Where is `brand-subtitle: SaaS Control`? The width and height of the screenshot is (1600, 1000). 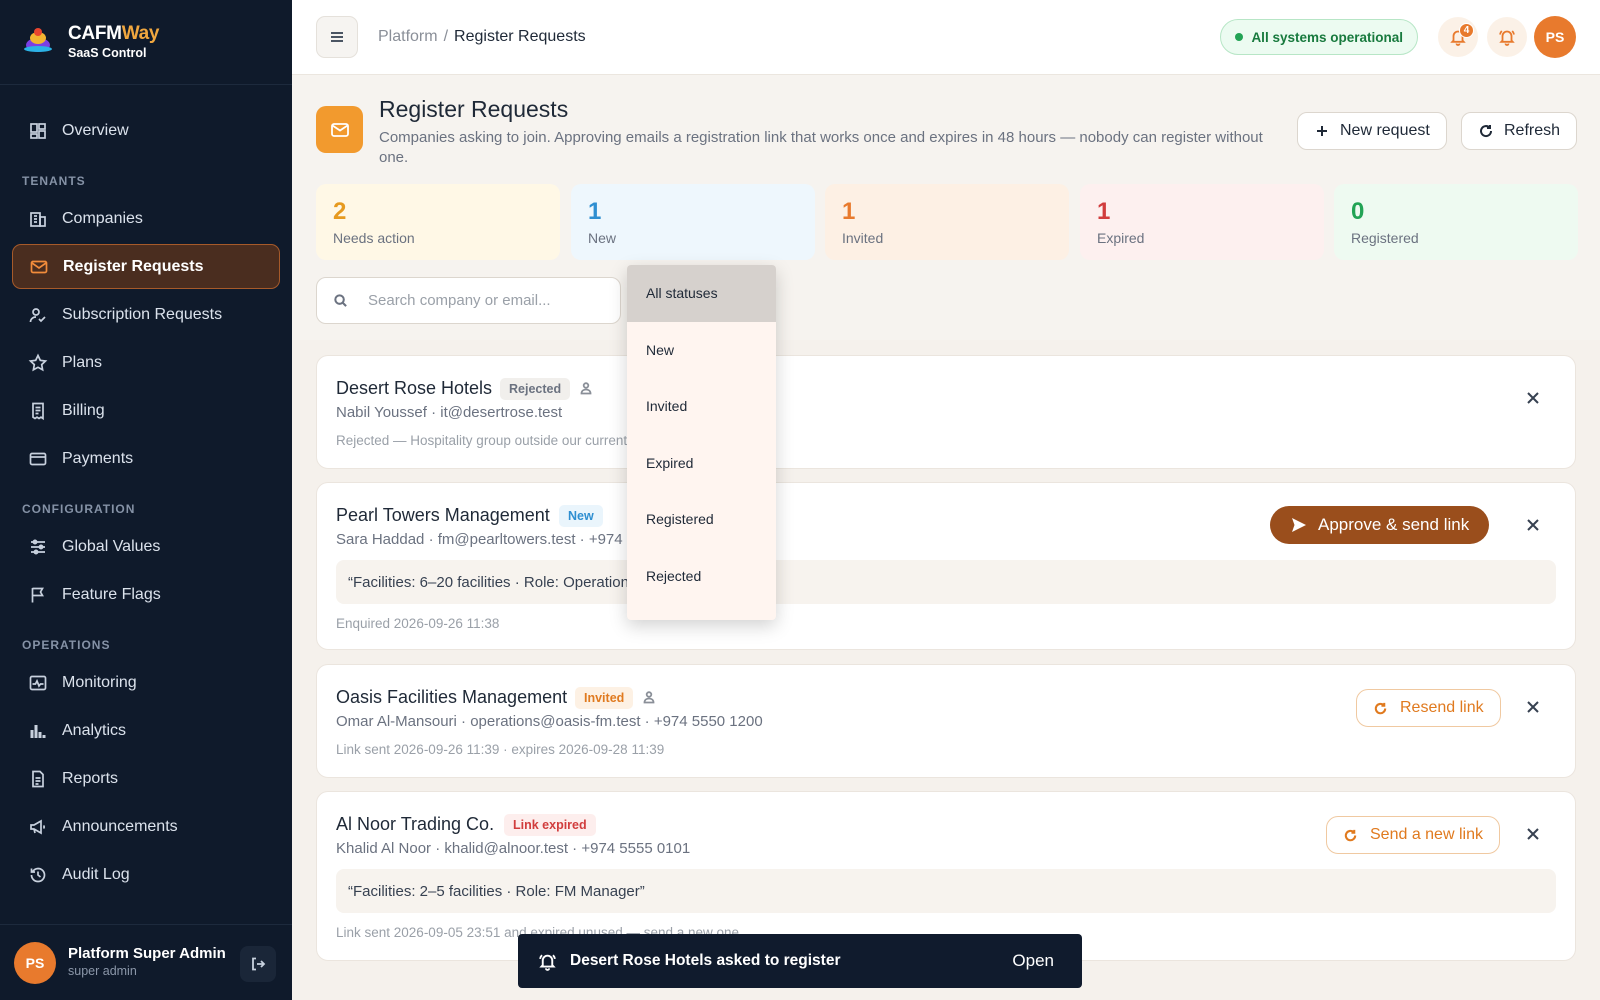
brand-subtitle: SaaS Control is located at coordinates (107, 52).